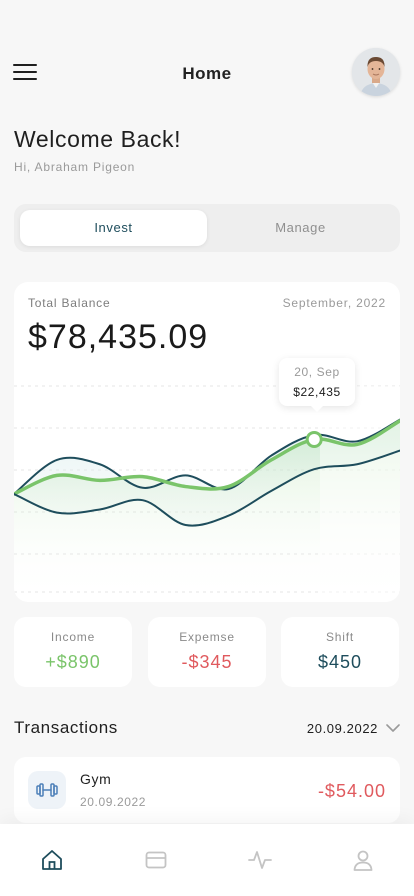  What do you see at coordinates (47, 790) in the screenshot?
I see `dumbbell-icon` at bounding box center [47, 790].